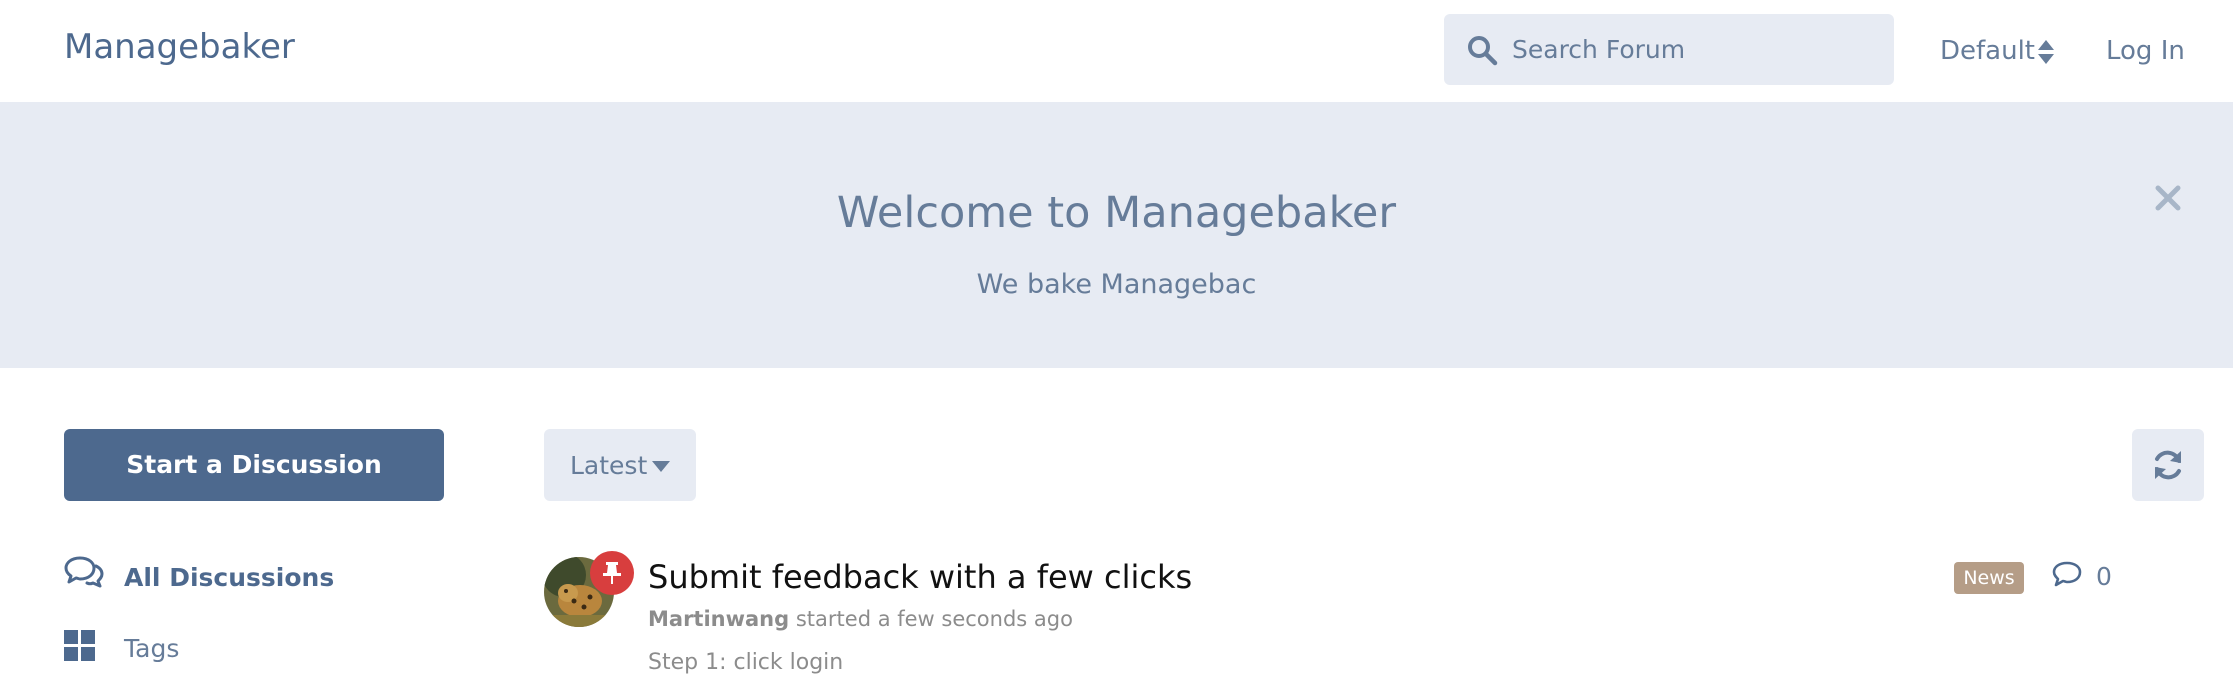 The image size is (2233, 687). What do you see at coordinates (934, 619) in the screenshot?
I see `discussion-started: started a few seconds ago` at bounding box center [934, 619].